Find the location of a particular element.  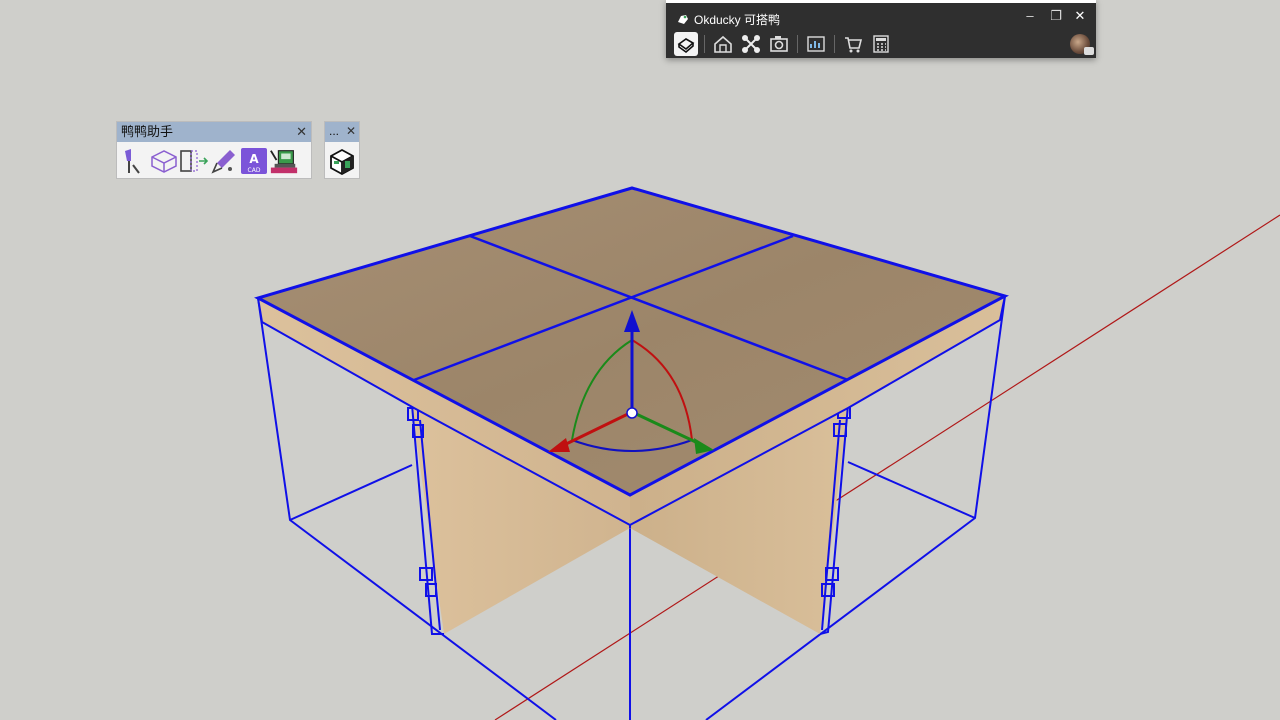

yaya-assistant-toolbar: 鸭鸭助手 ✕ A CAD is located at coordinates (214, 150).